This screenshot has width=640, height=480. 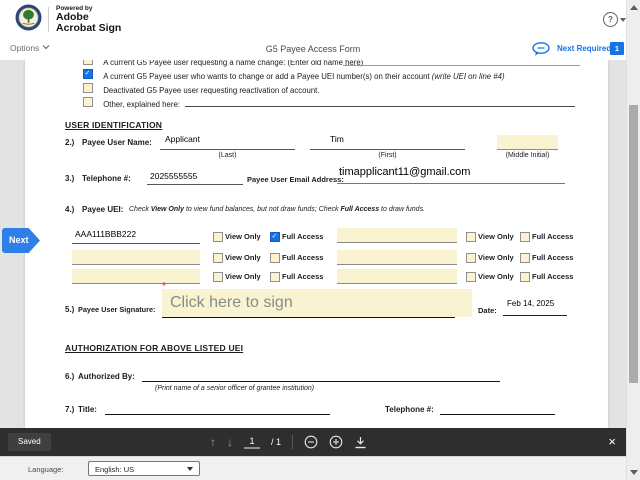 What do you see at coordinates (380, 106) in the screenshot?
I see `other-explain-line` at bounding box center [380, 106].